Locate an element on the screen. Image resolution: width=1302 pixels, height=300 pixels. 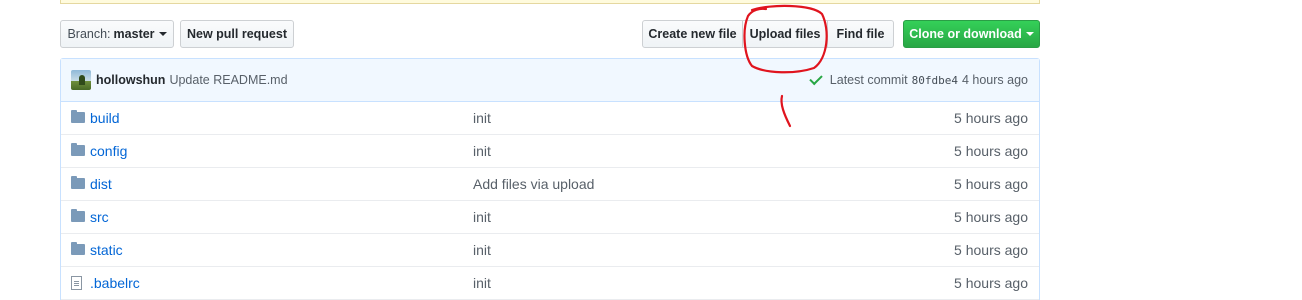
upload-files-button: Upload files is located at coordinates (785, 34).